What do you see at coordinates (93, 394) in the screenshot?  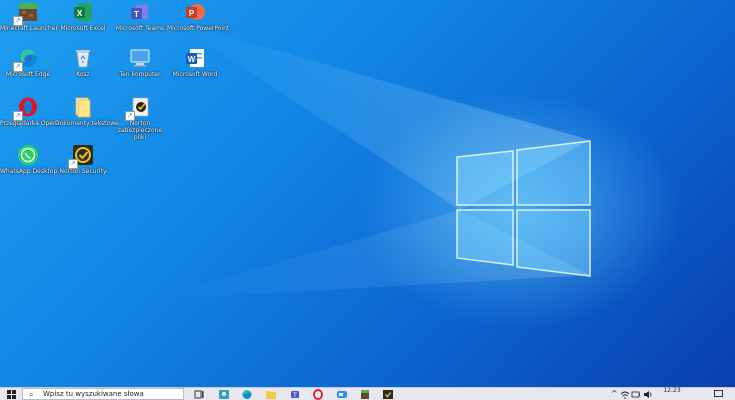 I see `search-placeholder: Wpisz tu wyszukiwane słowa` at bounding box center [93, 394].